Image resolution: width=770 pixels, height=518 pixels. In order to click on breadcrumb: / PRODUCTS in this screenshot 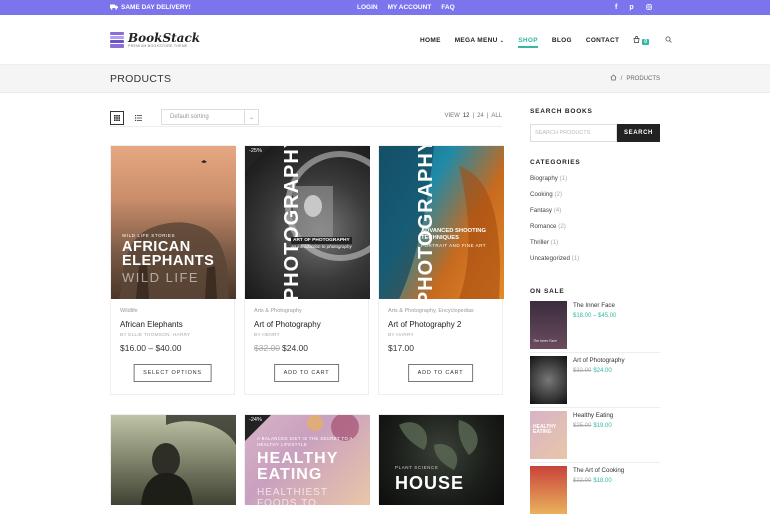, I will do `click(635, 78)`.